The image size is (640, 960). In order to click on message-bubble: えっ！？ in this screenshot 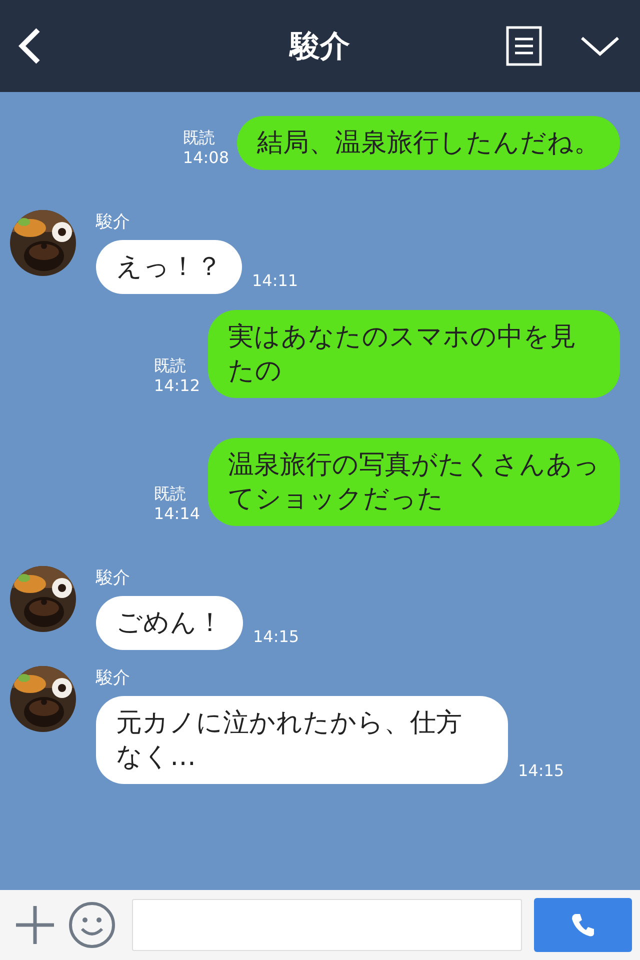, I will do `click(169, 267)`.